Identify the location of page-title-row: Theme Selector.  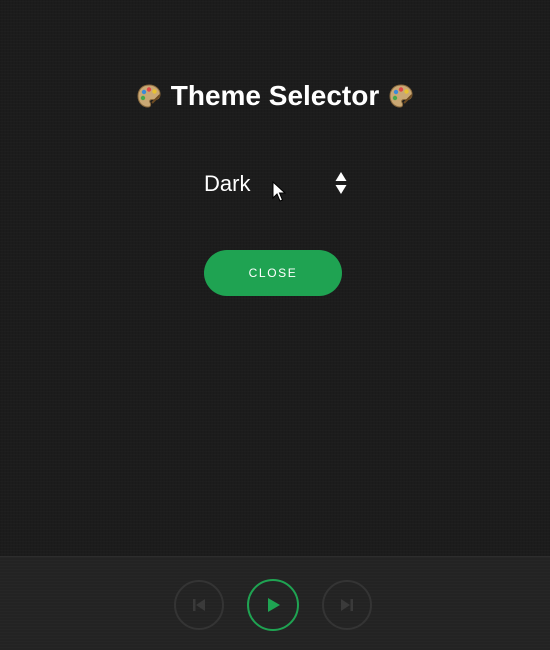
(275, 96).